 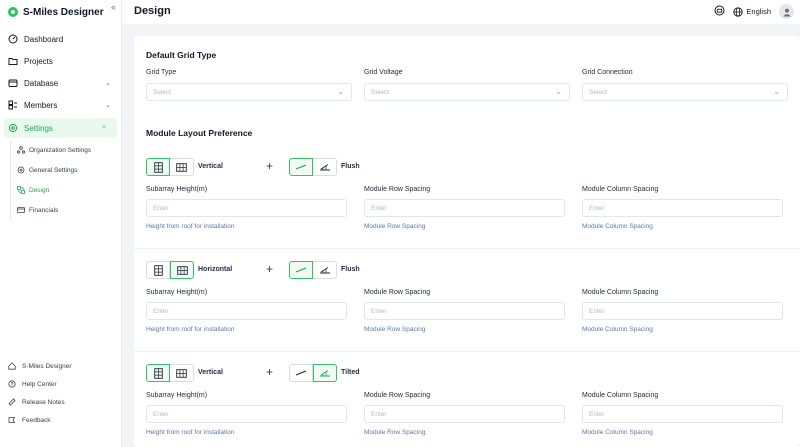 I want to click on subarray-height-hint: Height from roof for installation, so click(x=190, y=329).